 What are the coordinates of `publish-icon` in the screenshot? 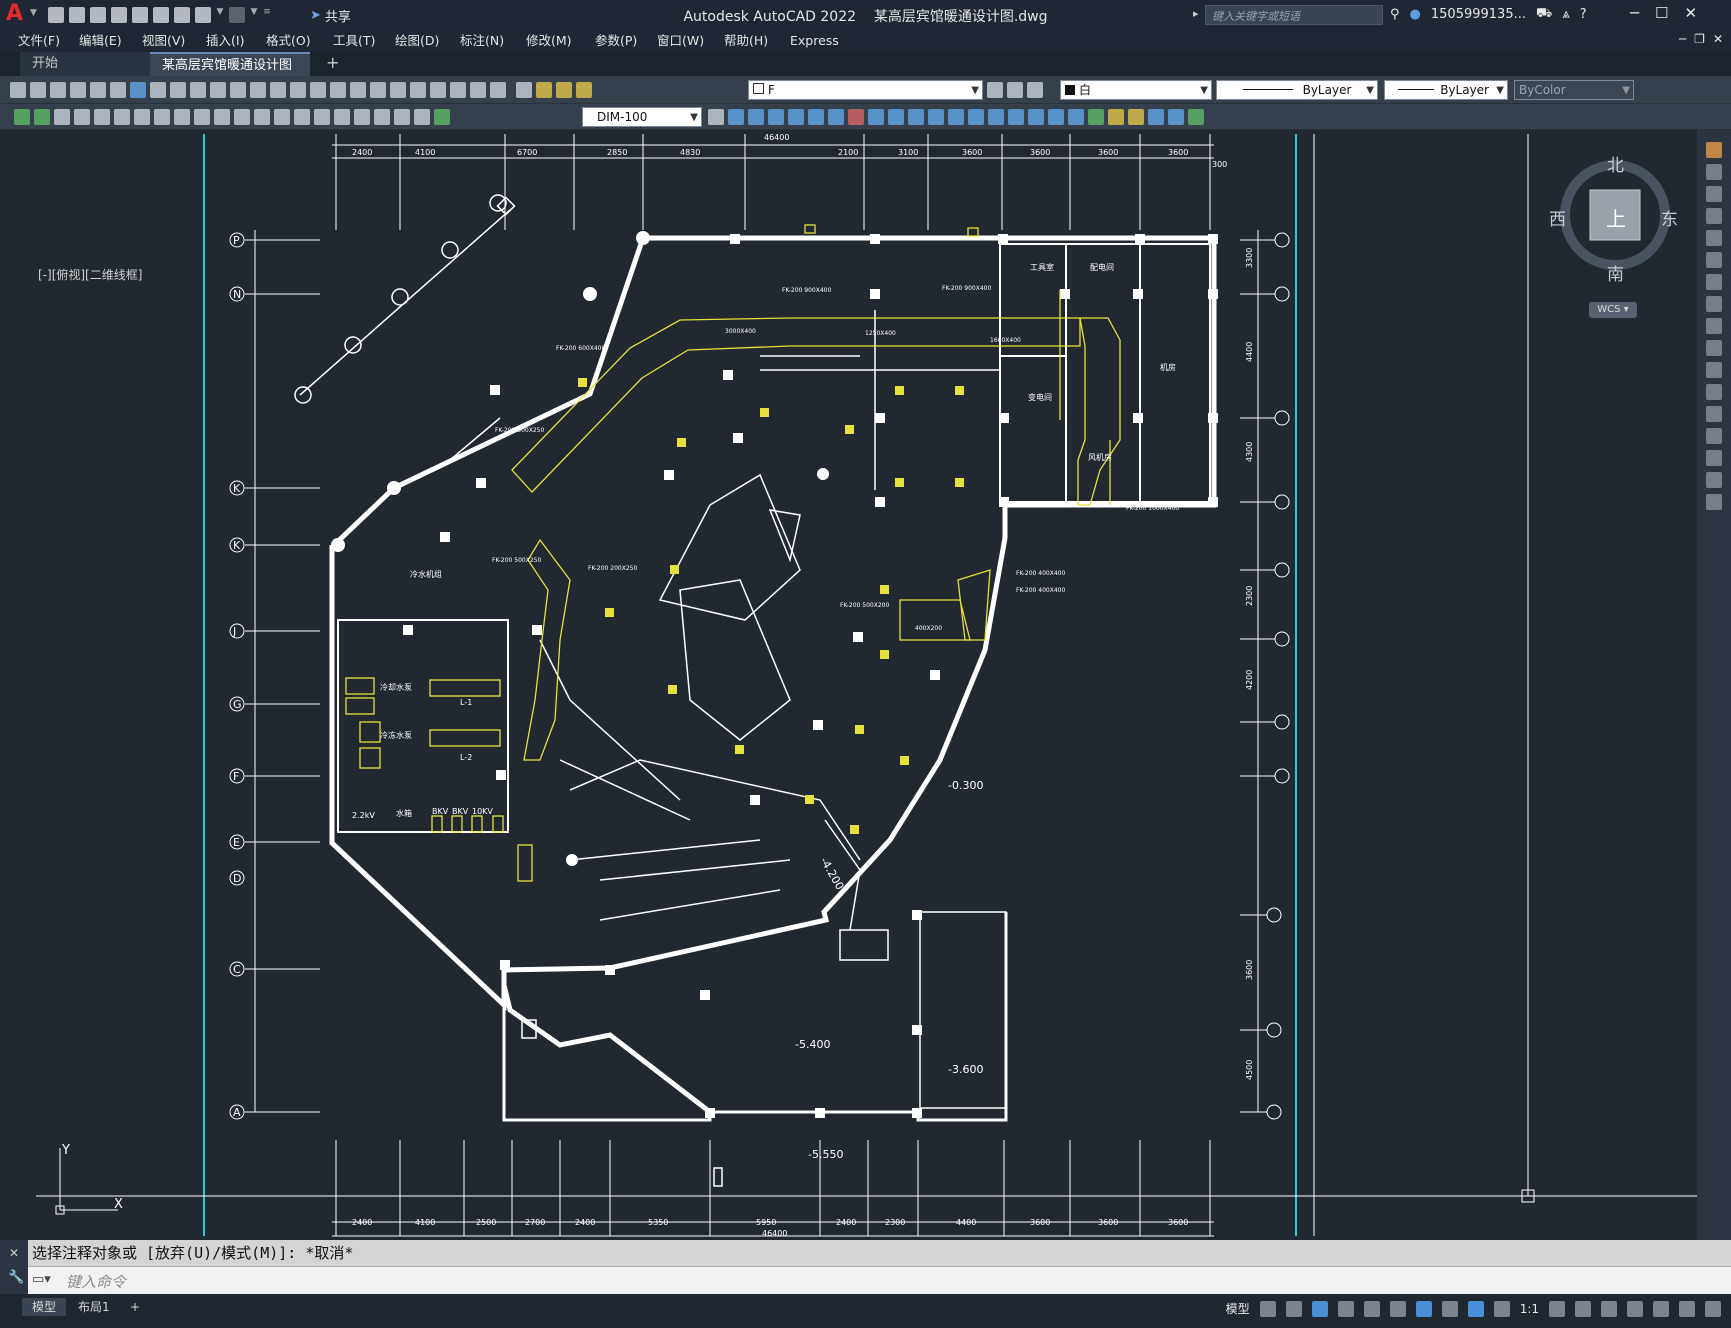 It's located at (118, 90).